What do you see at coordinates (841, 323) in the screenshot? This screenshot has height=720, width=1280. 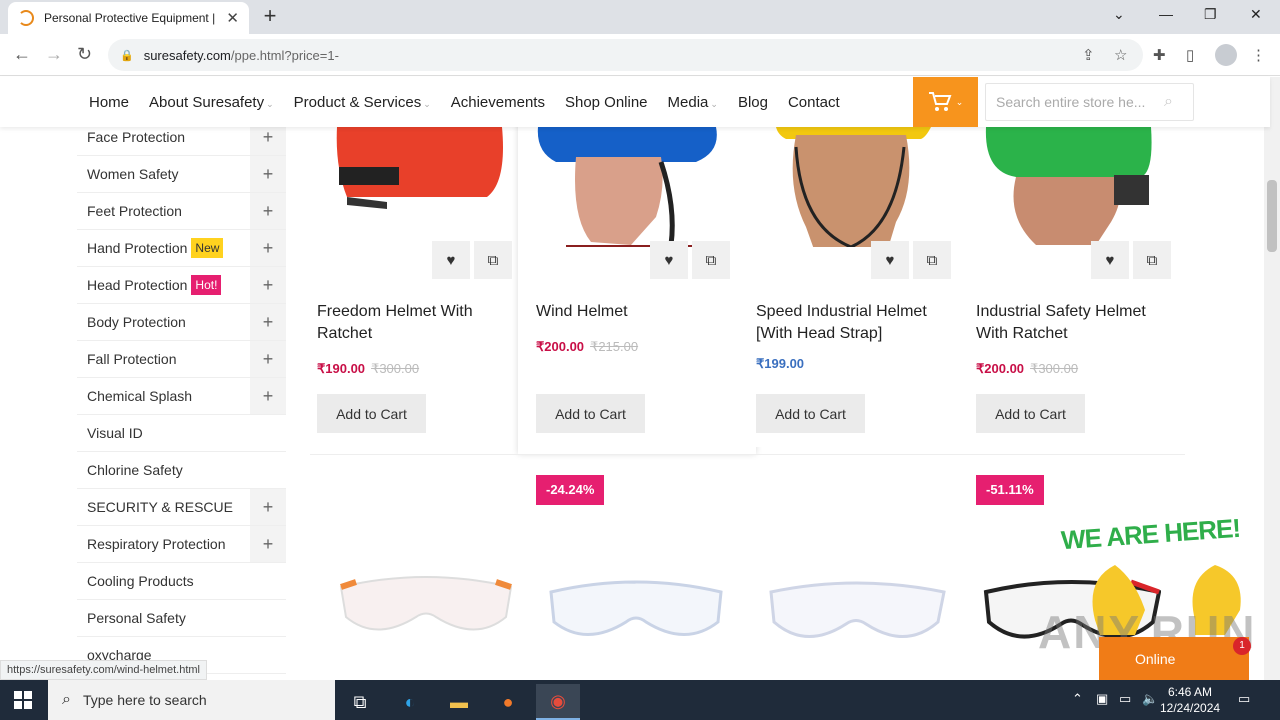 I see `product-name: Speed Industrial Helmet [With Head Strap]` at bounding box center [841, 323].